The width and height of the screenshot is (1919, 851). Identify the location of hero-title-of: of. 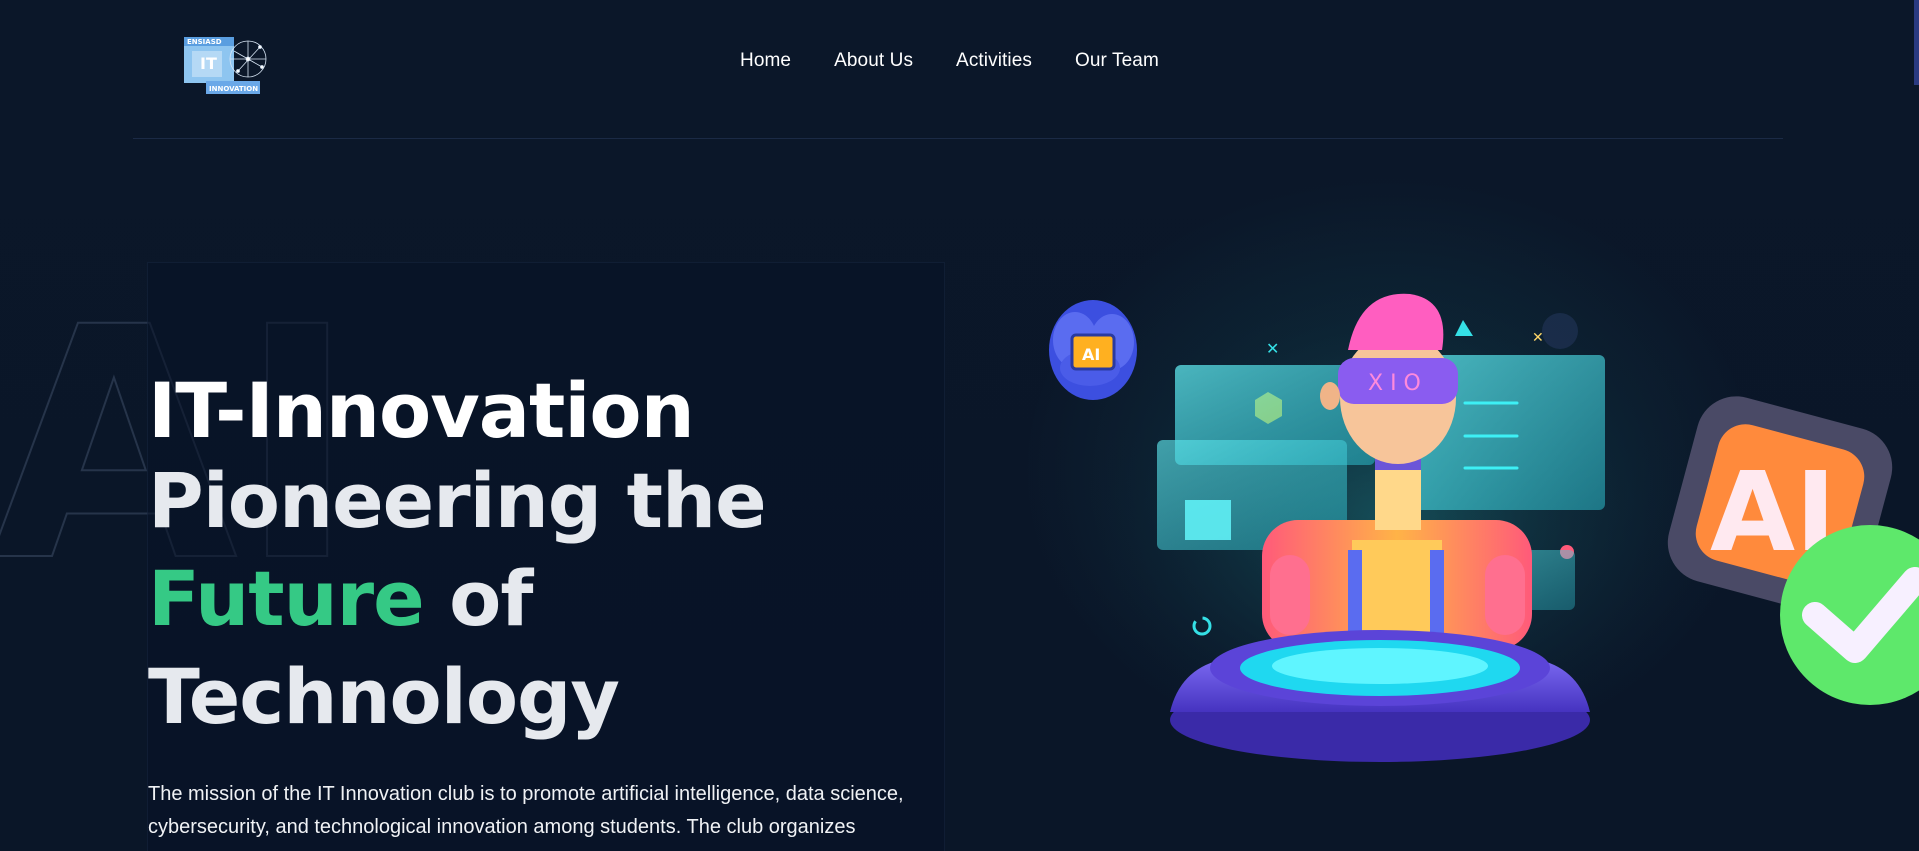
(478, 598).